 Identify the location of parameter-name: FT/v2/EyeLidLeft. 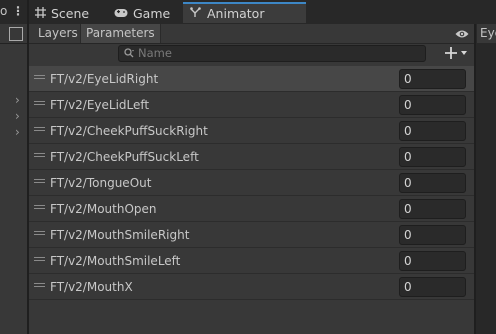
(99, 105).